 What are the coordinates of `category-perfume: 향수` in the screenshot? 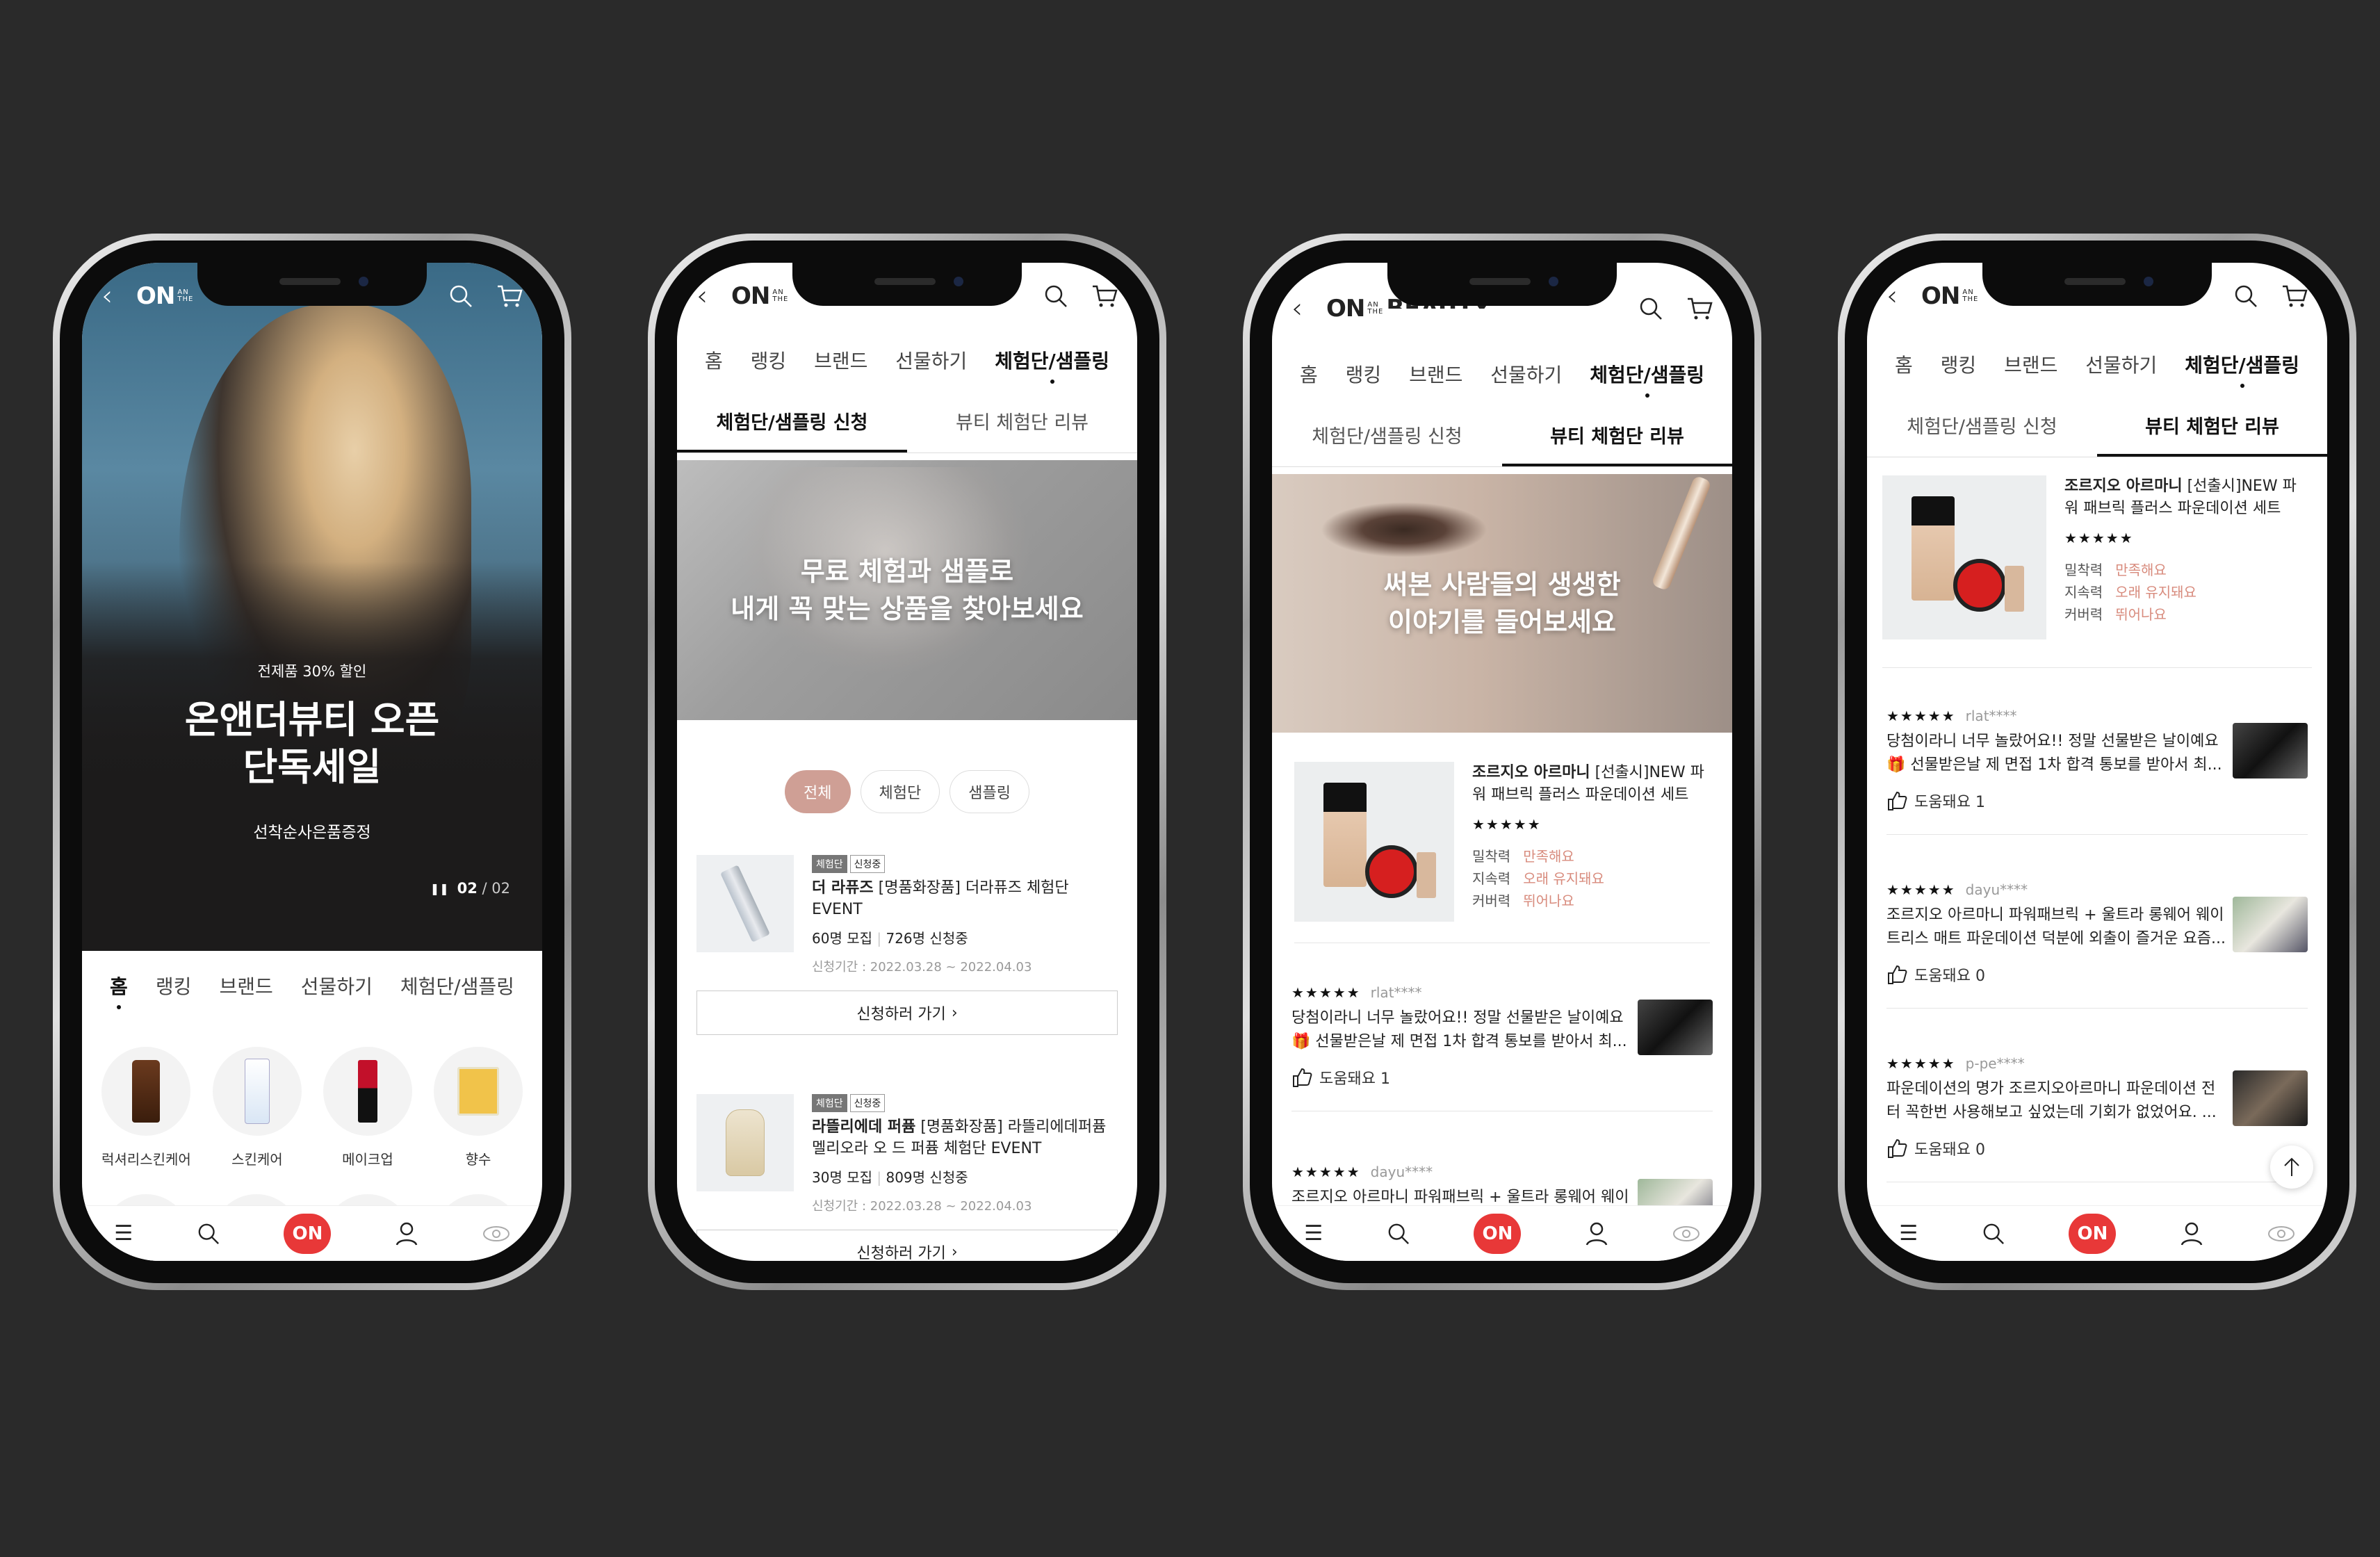 It's located at (478, 1107).